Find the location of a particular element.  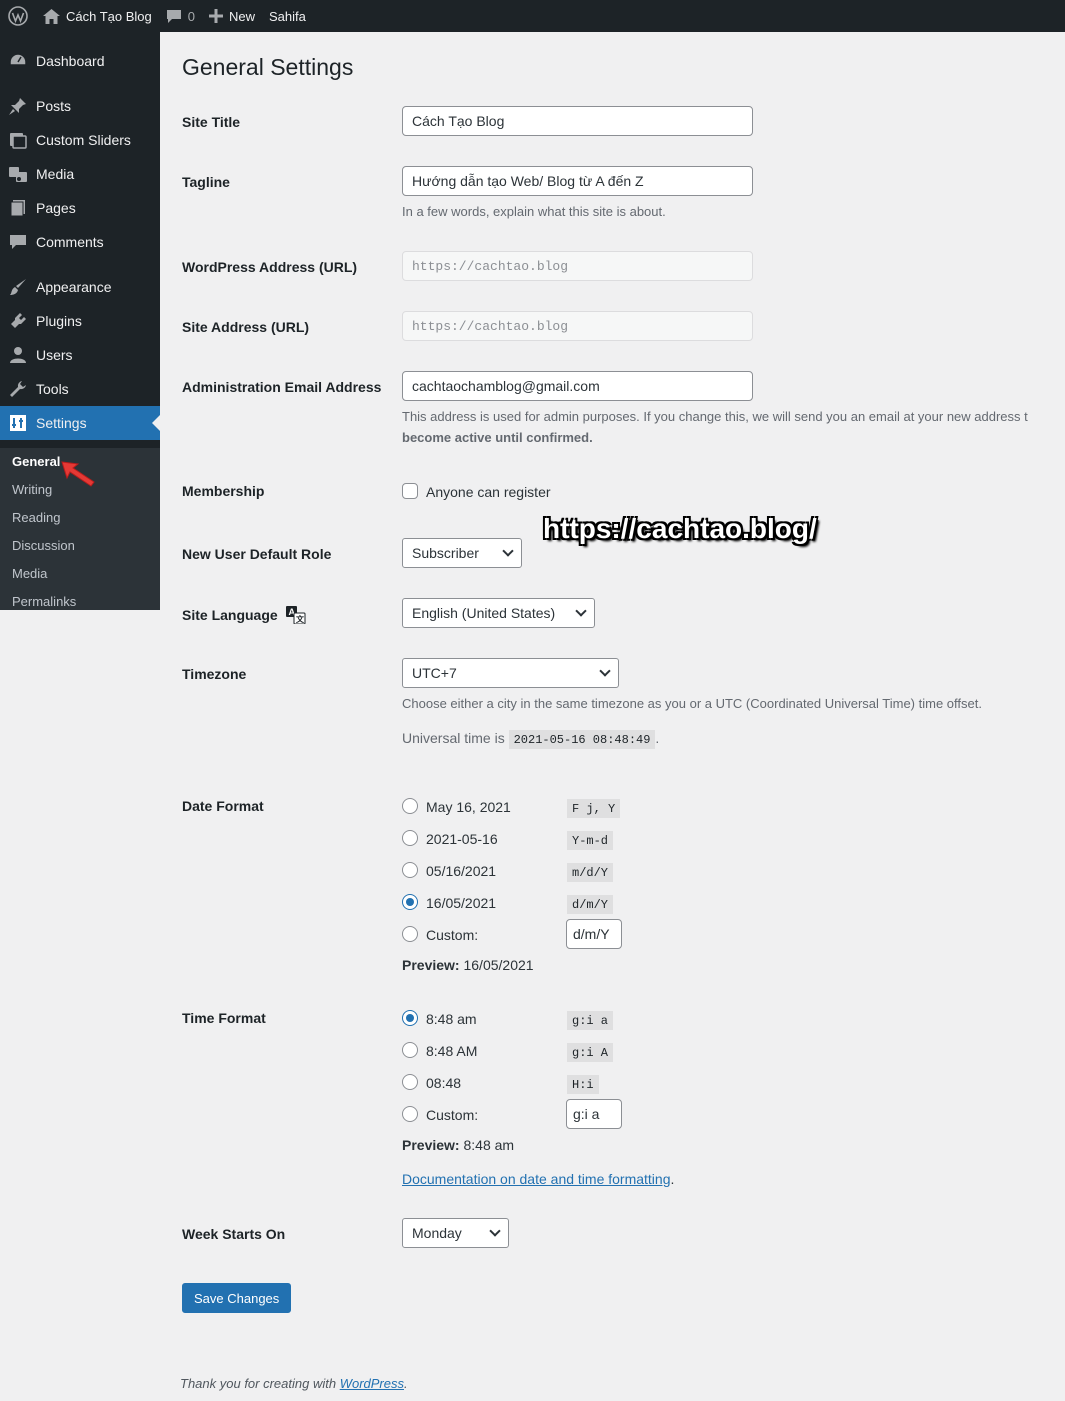

svg-text: 文 is located at coordinates (300, 619).